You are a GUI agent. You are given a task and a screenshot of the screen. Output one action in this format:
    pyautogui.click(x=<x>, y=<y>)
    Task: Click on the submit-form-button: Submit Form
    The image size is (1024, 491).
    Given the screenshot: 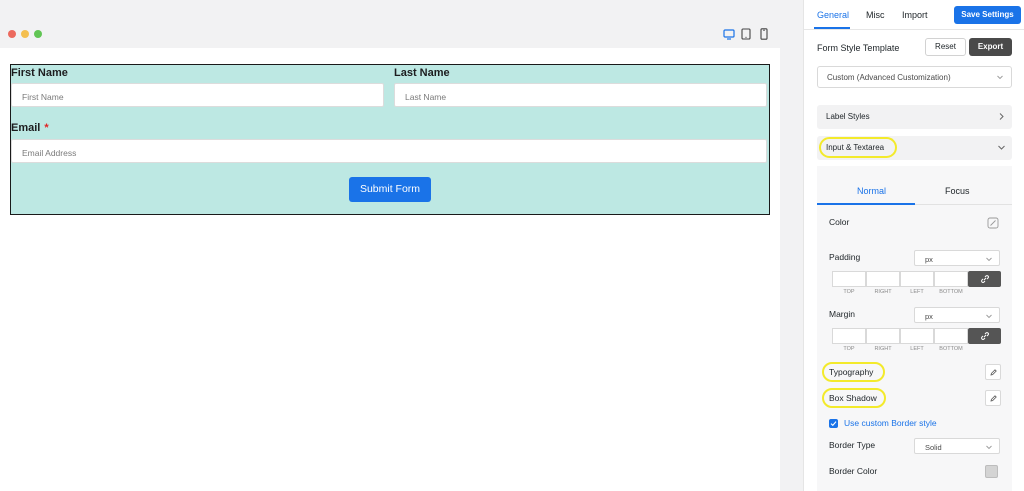 What is the action you would take?
    pyautogui.click(x=390, y=189)
    